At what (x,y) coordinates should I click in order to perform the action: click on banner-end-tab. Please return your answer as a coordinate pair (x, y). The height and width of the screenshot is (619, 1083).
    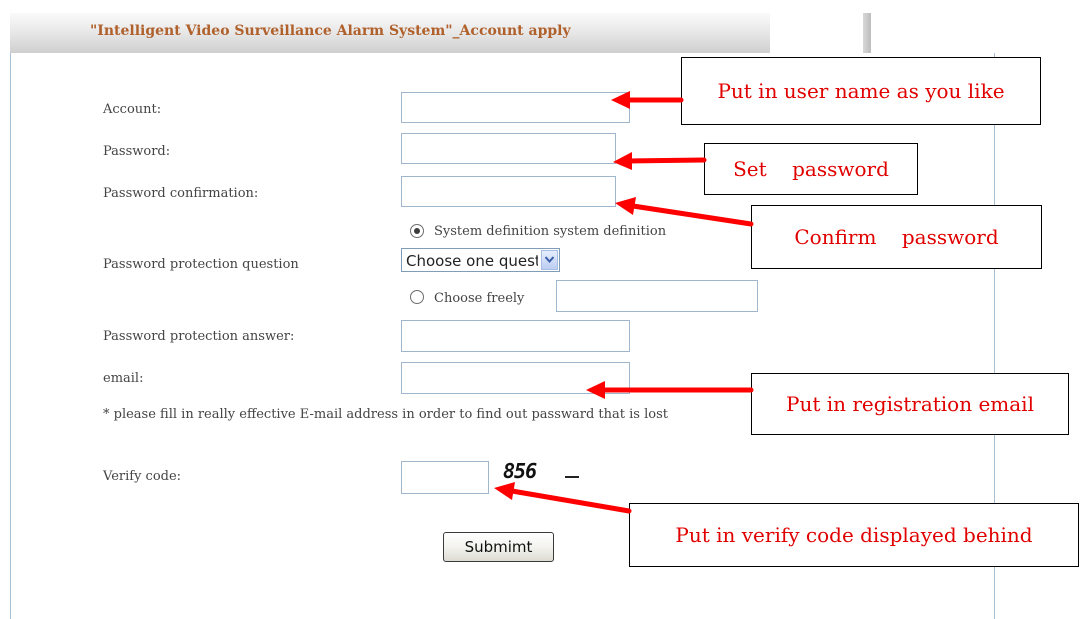
    Looking at the image, I should click on (867, 33).